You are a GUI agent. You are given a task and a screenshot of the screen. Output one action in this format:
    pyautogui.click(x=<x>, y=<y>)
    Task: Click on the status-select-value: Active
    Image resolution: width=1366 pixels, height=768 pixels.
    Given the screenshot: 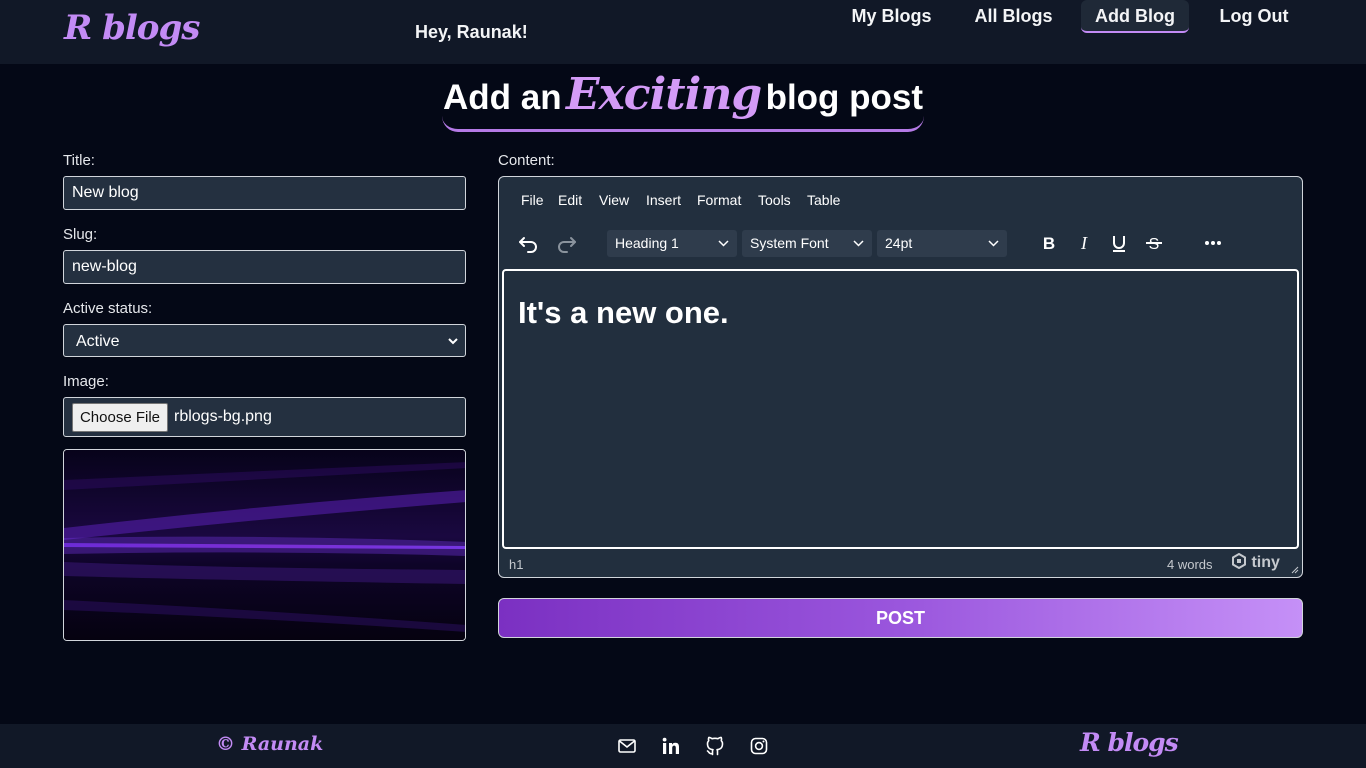 What is the action you would take?
    pyautogui.click(x=98, y=341)
    